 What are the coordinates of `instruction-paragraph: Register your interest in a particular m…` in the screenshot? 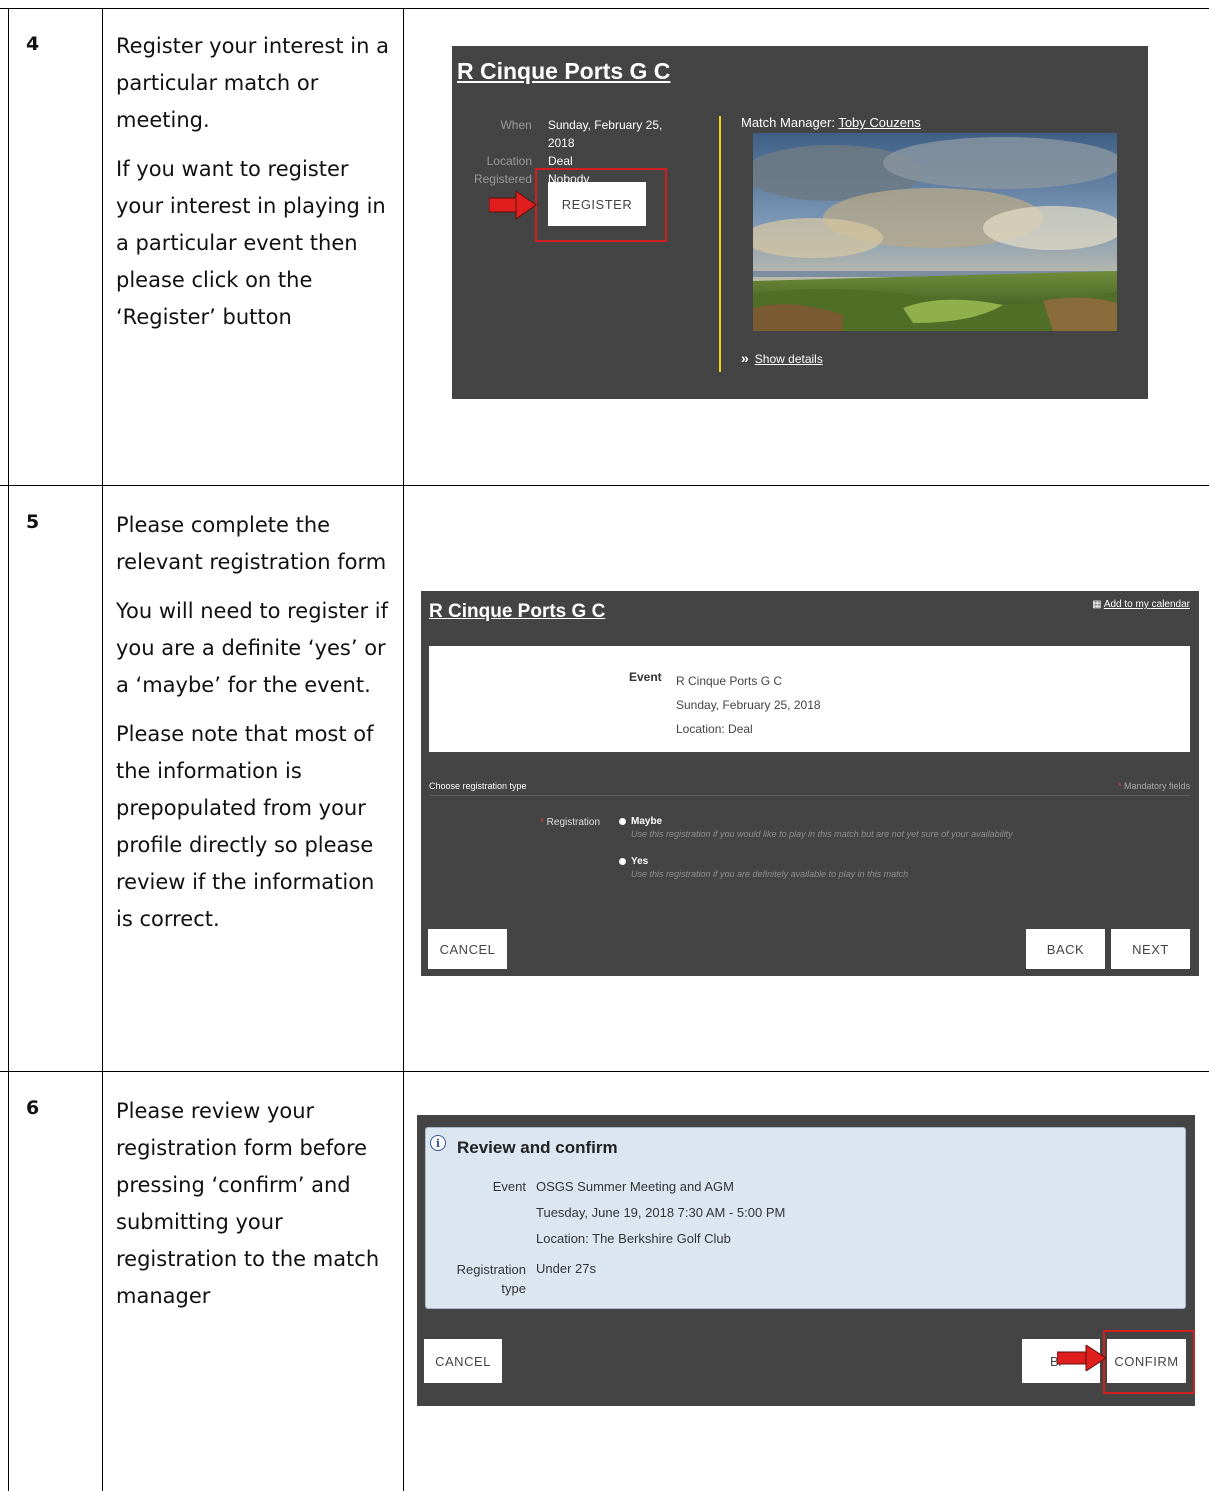 It's located at (252, 83).